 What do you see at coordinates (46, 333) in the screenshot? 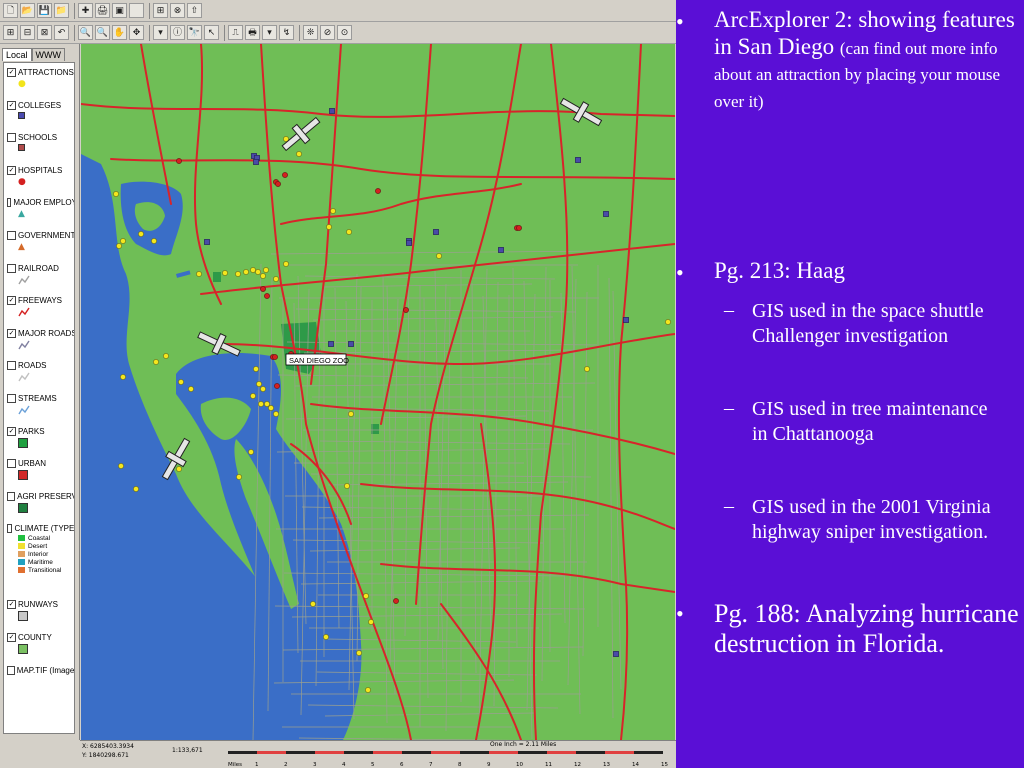
I see `layer-name: MAJOR ROADS` at bounding box center [46, 333].